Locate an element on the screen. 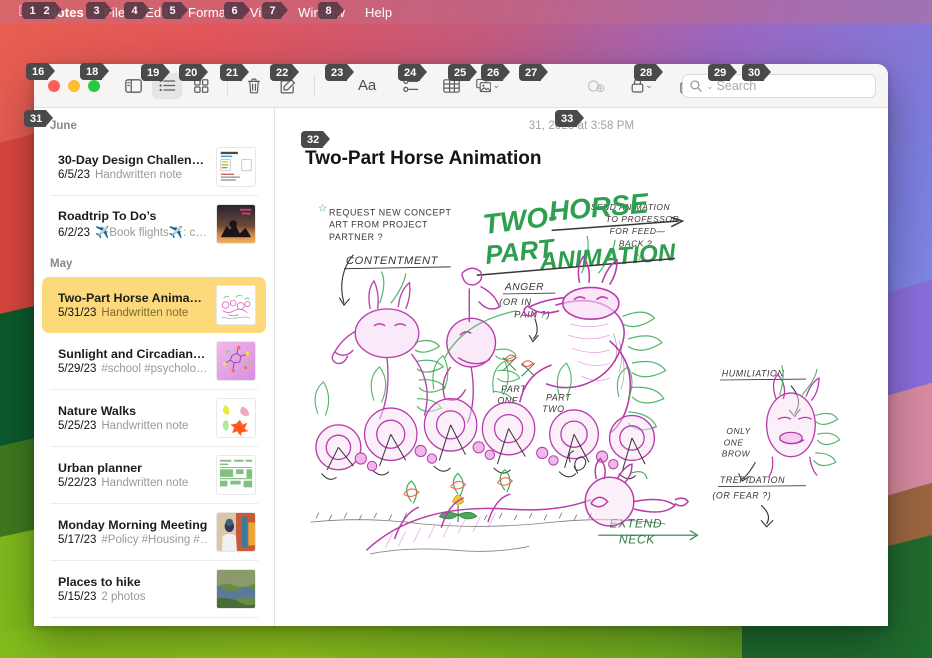 The height and width of the screenshot is (658, 932). list-item: Nature Walks 5/25/23 Handwritten note is located at coordinates (154, 418).